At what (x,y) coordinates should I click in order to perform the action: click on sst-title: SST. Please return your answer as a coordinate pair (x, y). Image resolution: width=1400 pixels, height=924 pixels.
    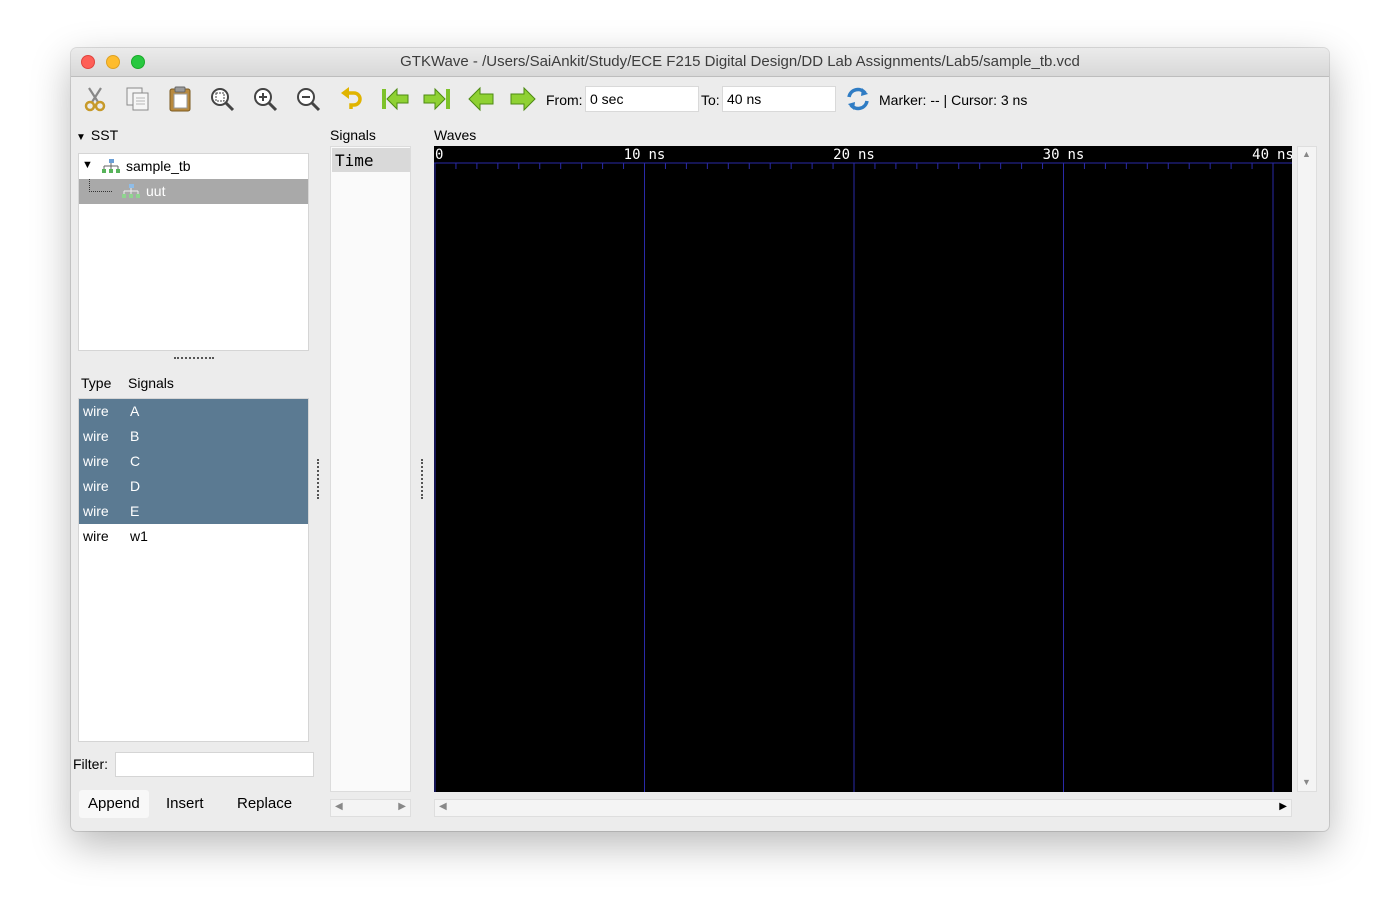
    Looking at the image, I should click on (104, 135).